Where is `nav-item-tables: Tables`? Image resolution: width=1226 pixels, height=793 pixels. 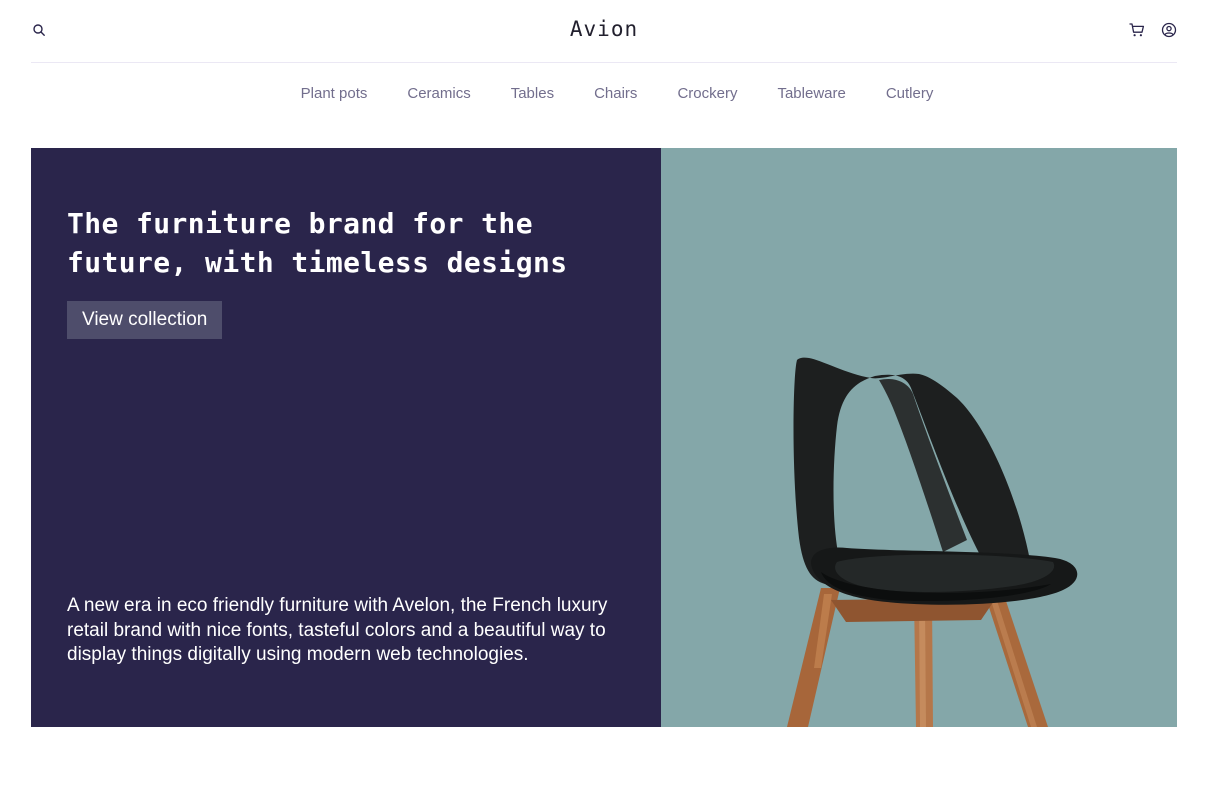 nav-item-tables: Tables is located at coordinates (532, 95).